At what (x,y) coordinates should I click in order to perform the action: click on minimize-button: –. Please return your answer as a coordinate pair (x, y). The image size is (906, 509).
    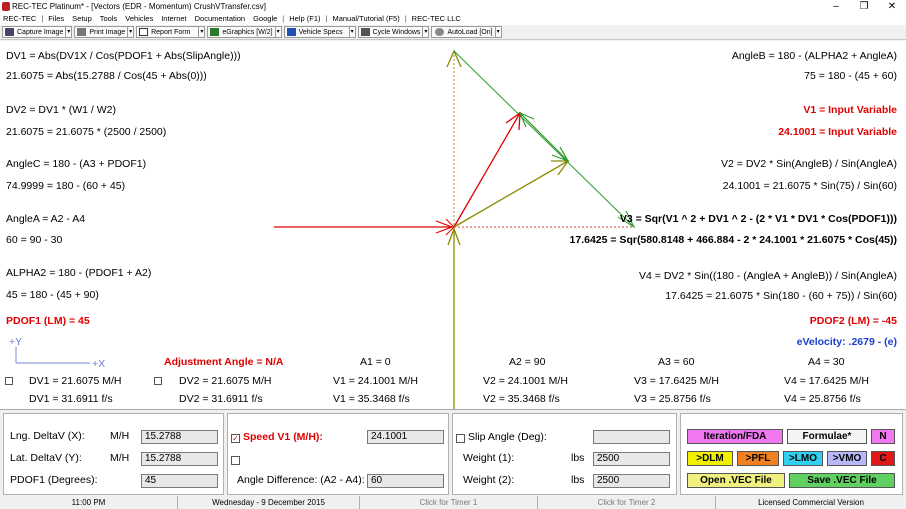
    Looking at the image, I should click on (836, 6).